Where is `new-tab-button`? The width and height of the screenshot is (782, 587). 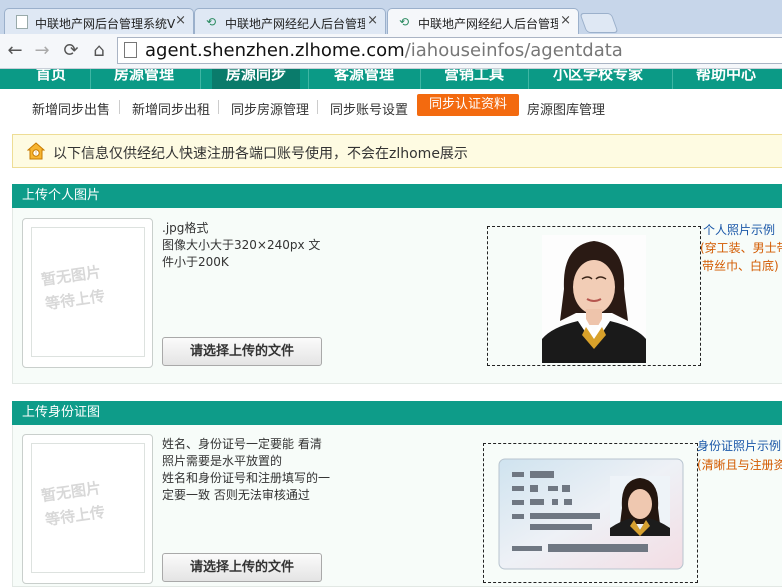
new-tab-button is located at coordinates (599, 23).